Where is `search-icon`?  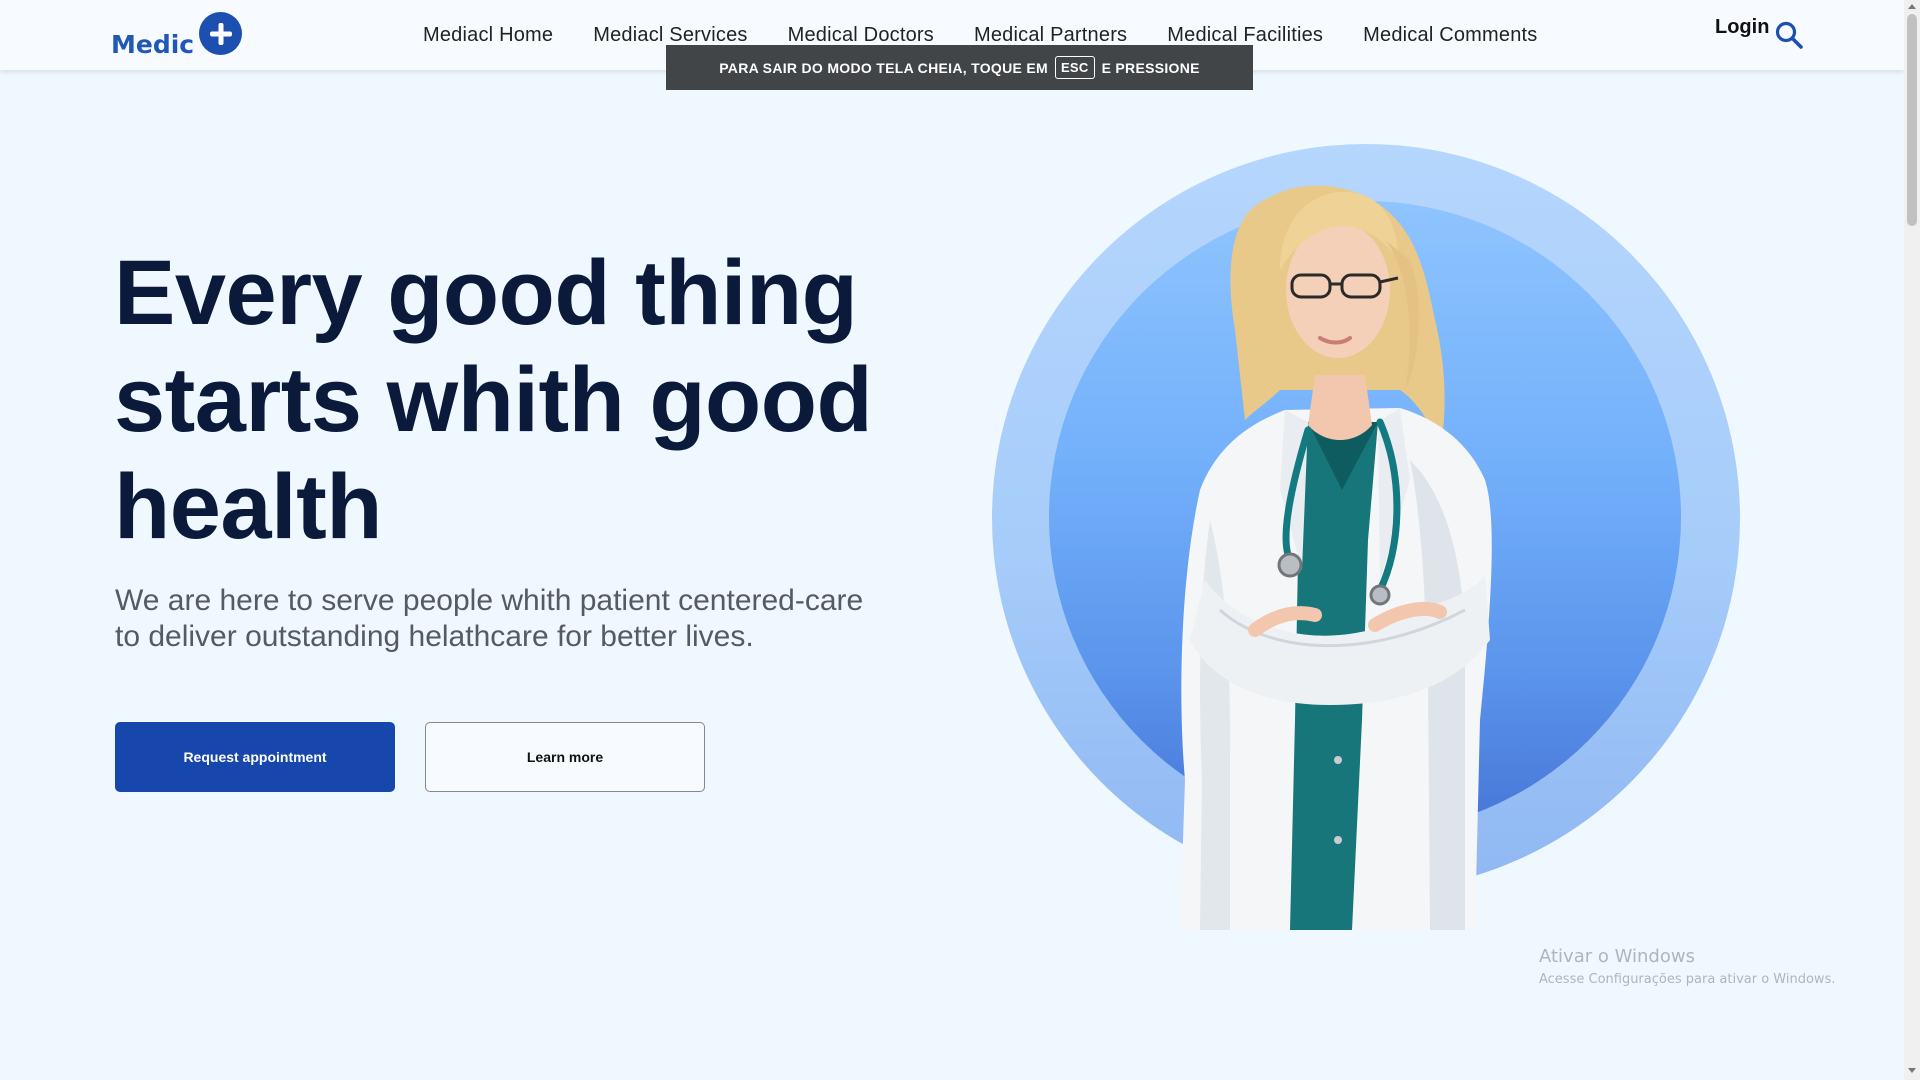 search-icon is located at coordinates (1789, 35).